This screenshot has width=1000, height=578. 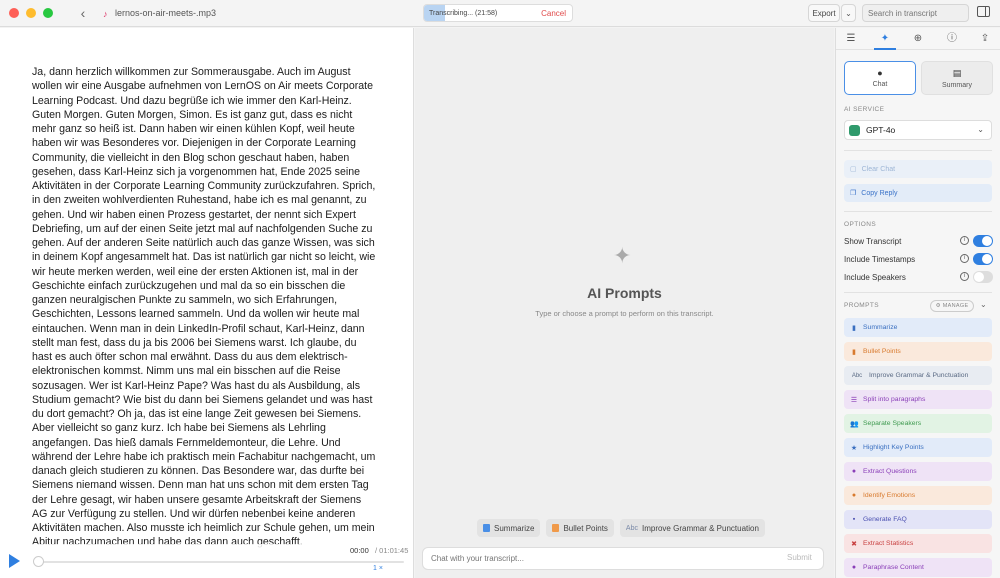 What do you see at coordinates (918, 567) in the screenshot?
I see `prompt-paraphrase-content: ● Paraphrase Content` at bounding box center [918, 567].